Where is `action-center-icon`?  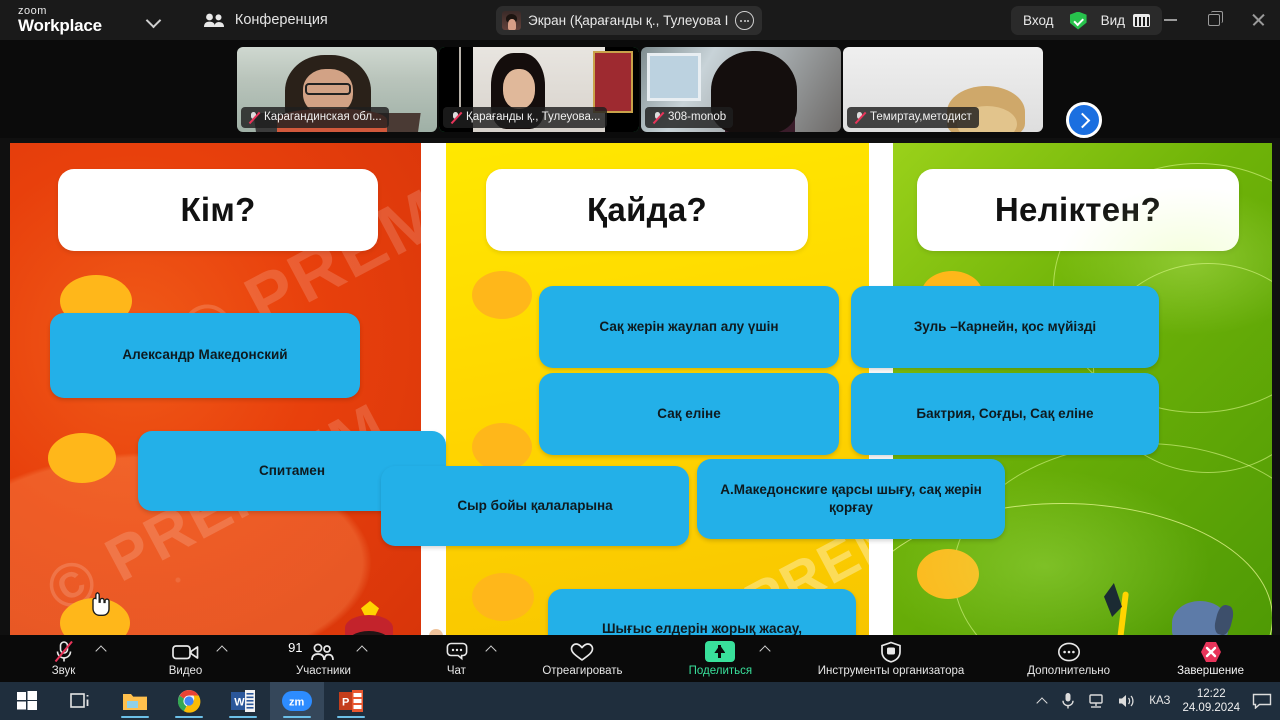
action-center-icon is located at coordinates (1262, 701).